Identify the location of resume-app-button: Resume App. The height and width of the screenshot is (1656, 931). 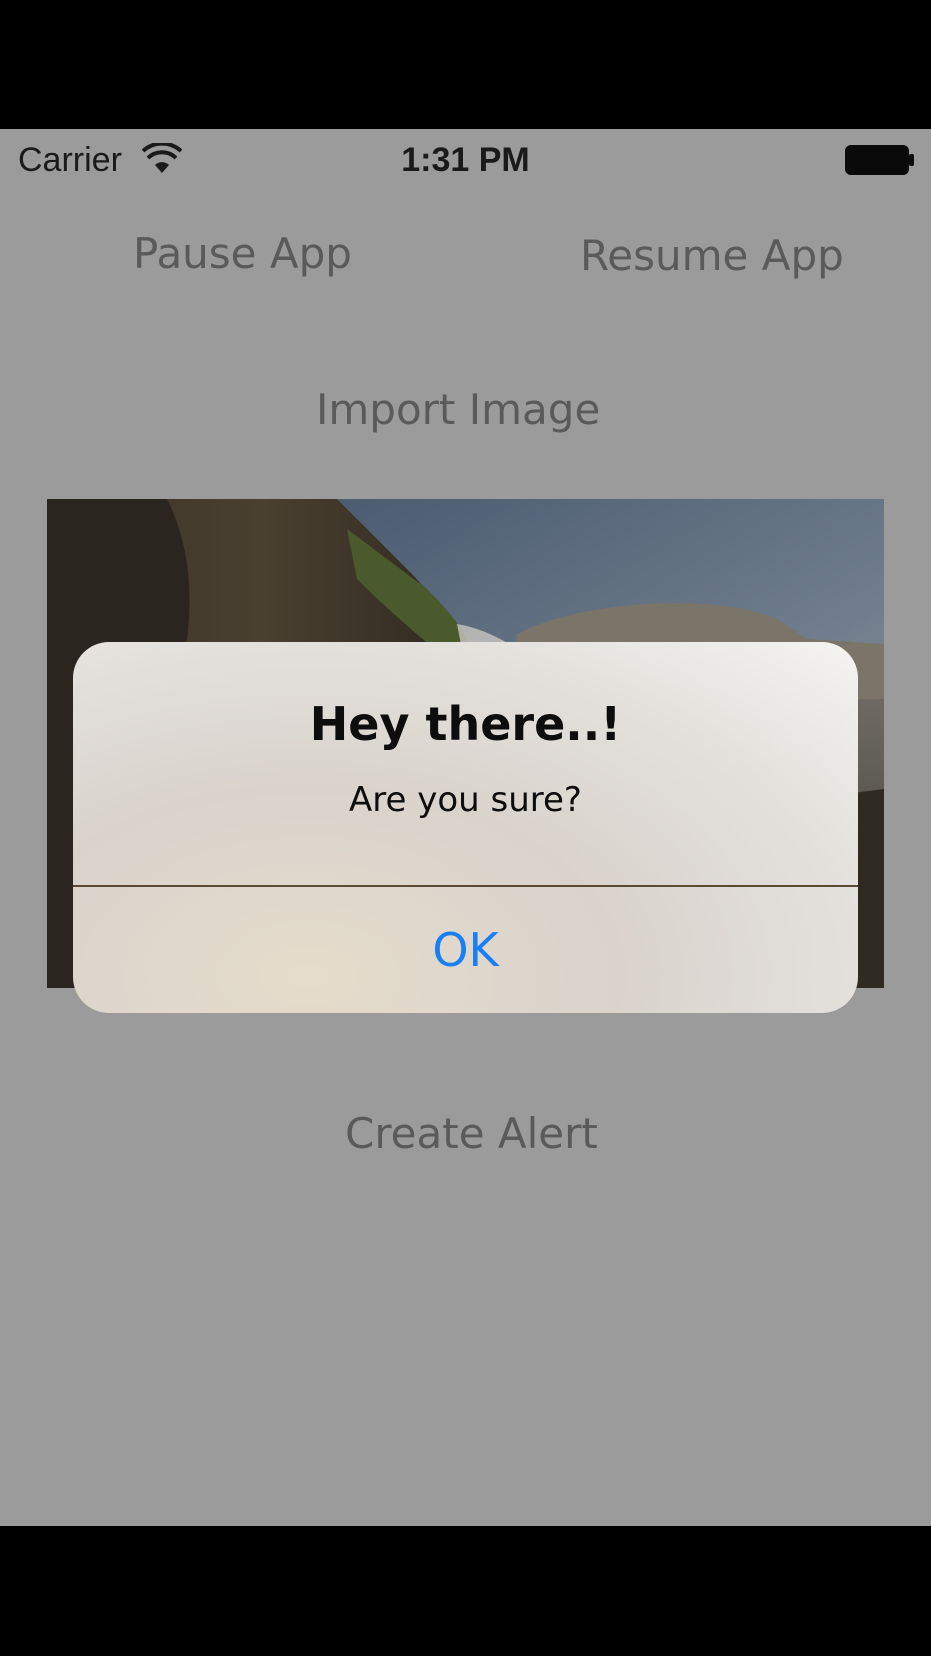
(712, 255).